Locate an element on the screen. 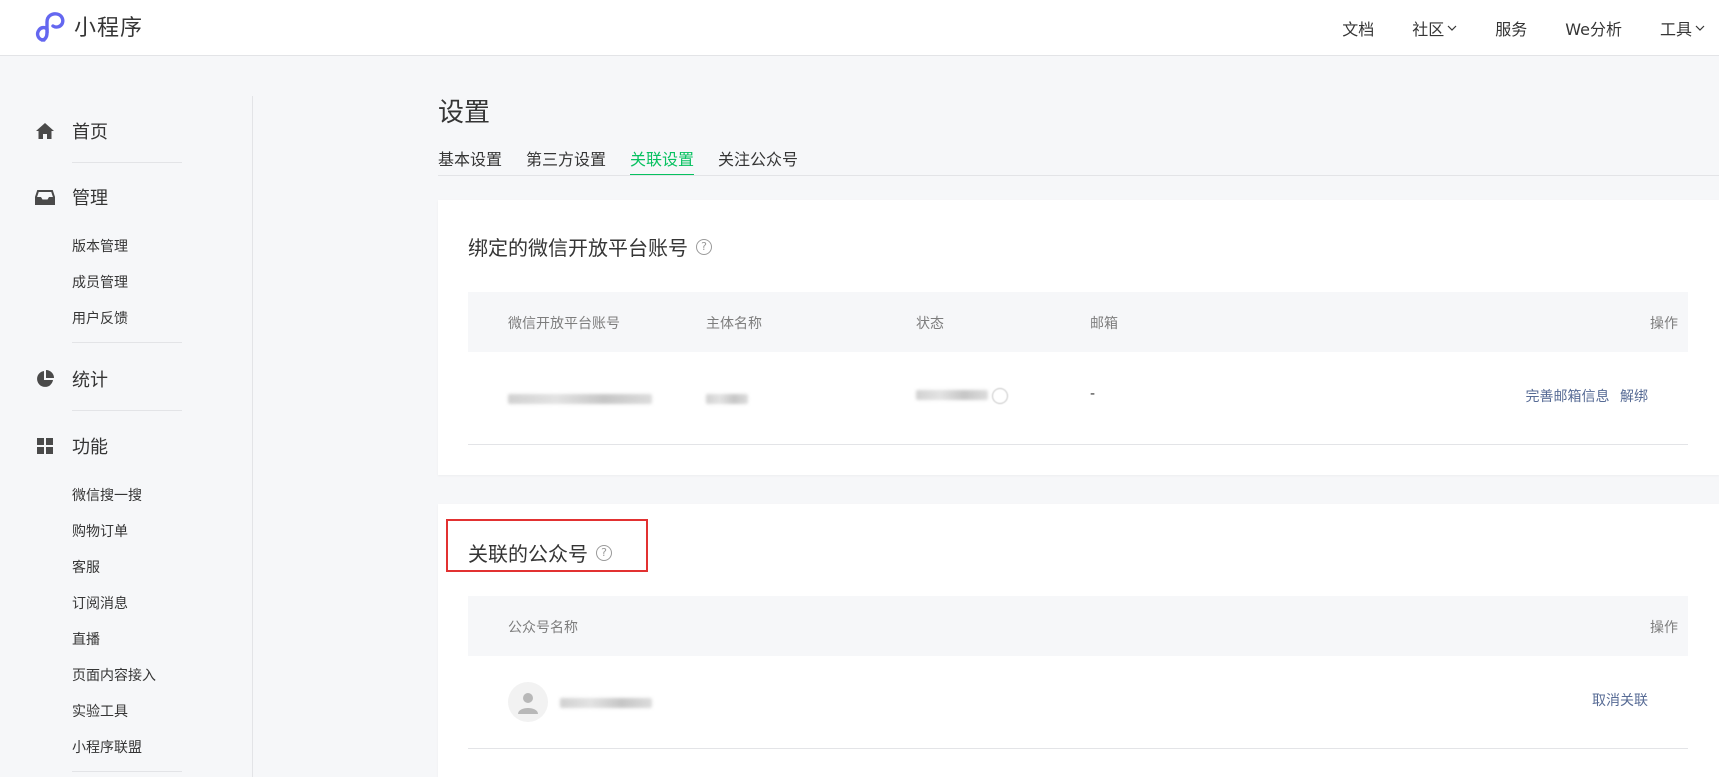  table-row: 取消关联 is located at coordinates (1078, 702).